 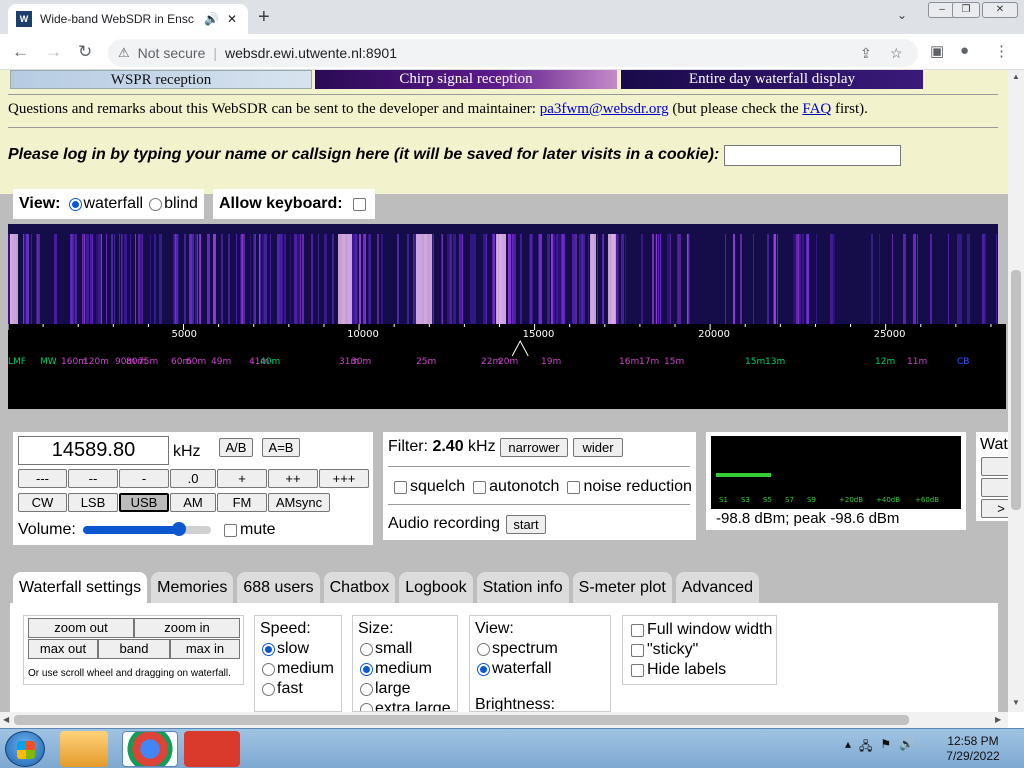 I want to click on speed-medium-radio, so click(x=268, y=669).